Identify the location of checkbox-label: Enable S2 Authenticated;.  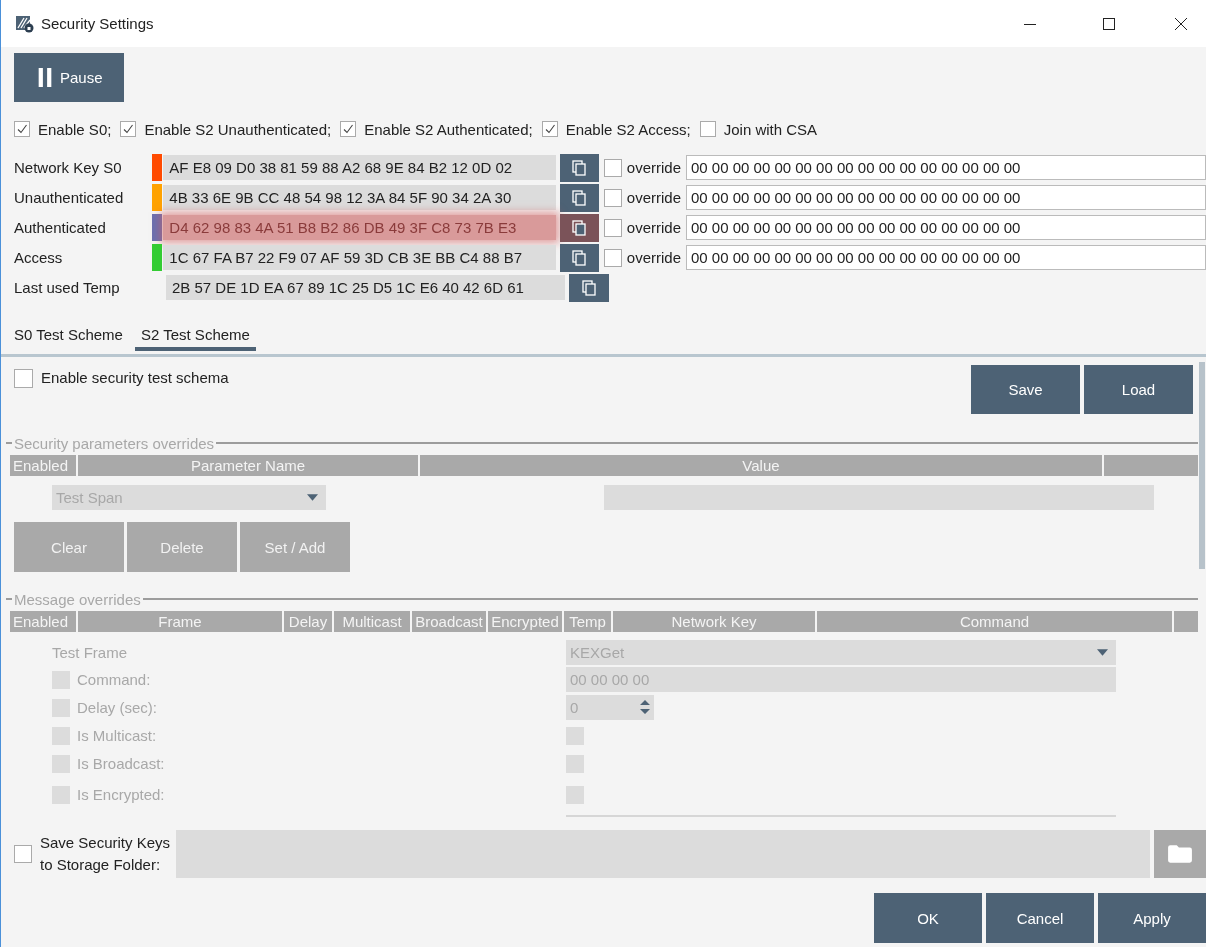
(448, 129).